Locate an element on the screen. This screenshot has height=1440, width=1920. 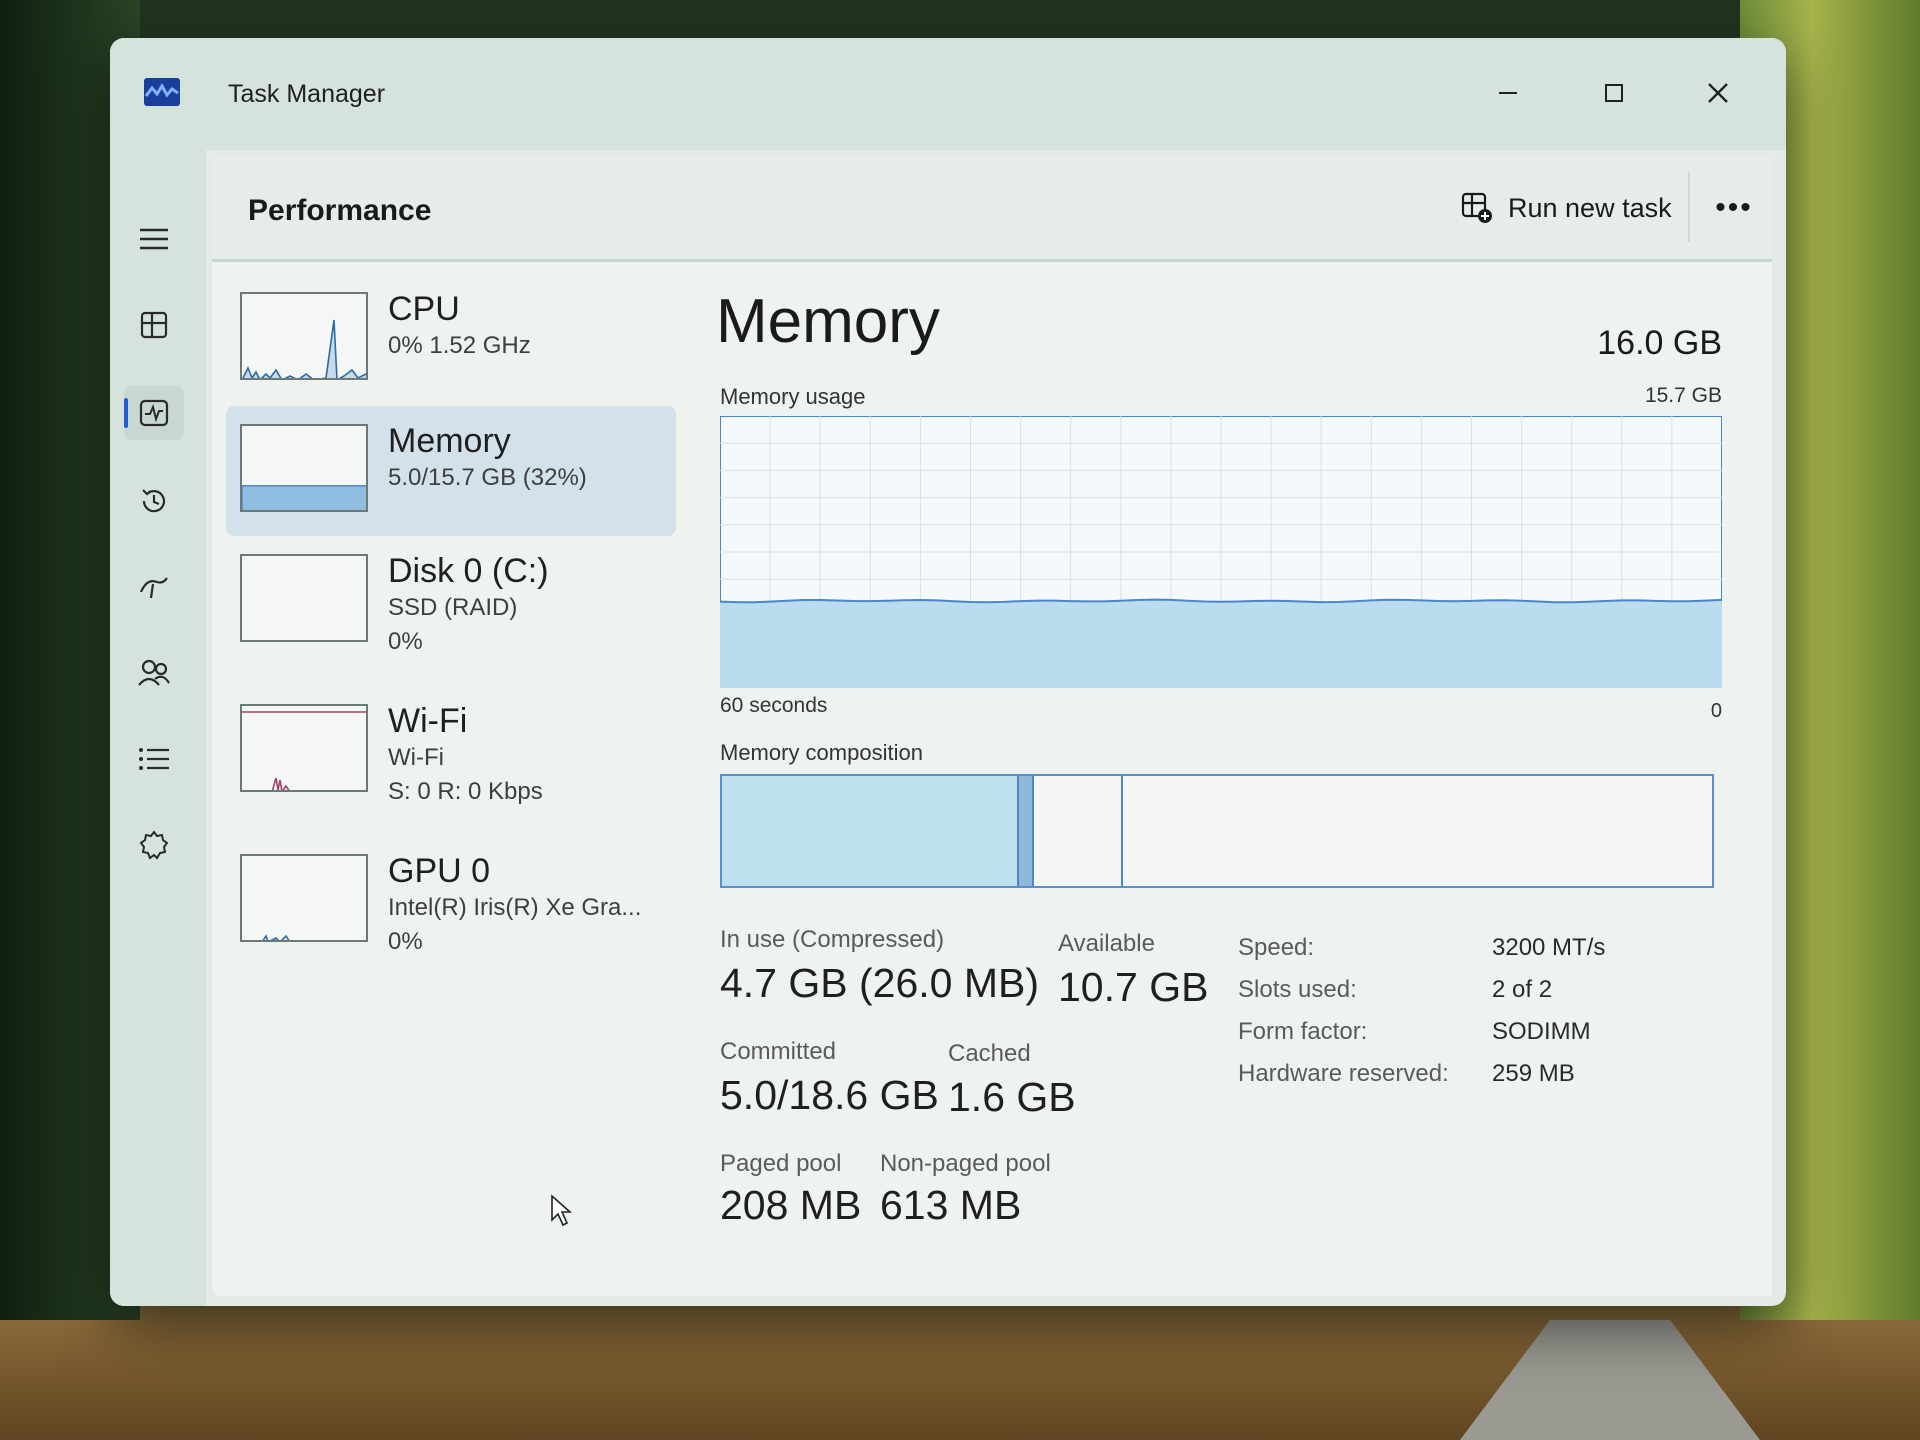
memory-thumbnail-graph is located at coordinates (304, 468).